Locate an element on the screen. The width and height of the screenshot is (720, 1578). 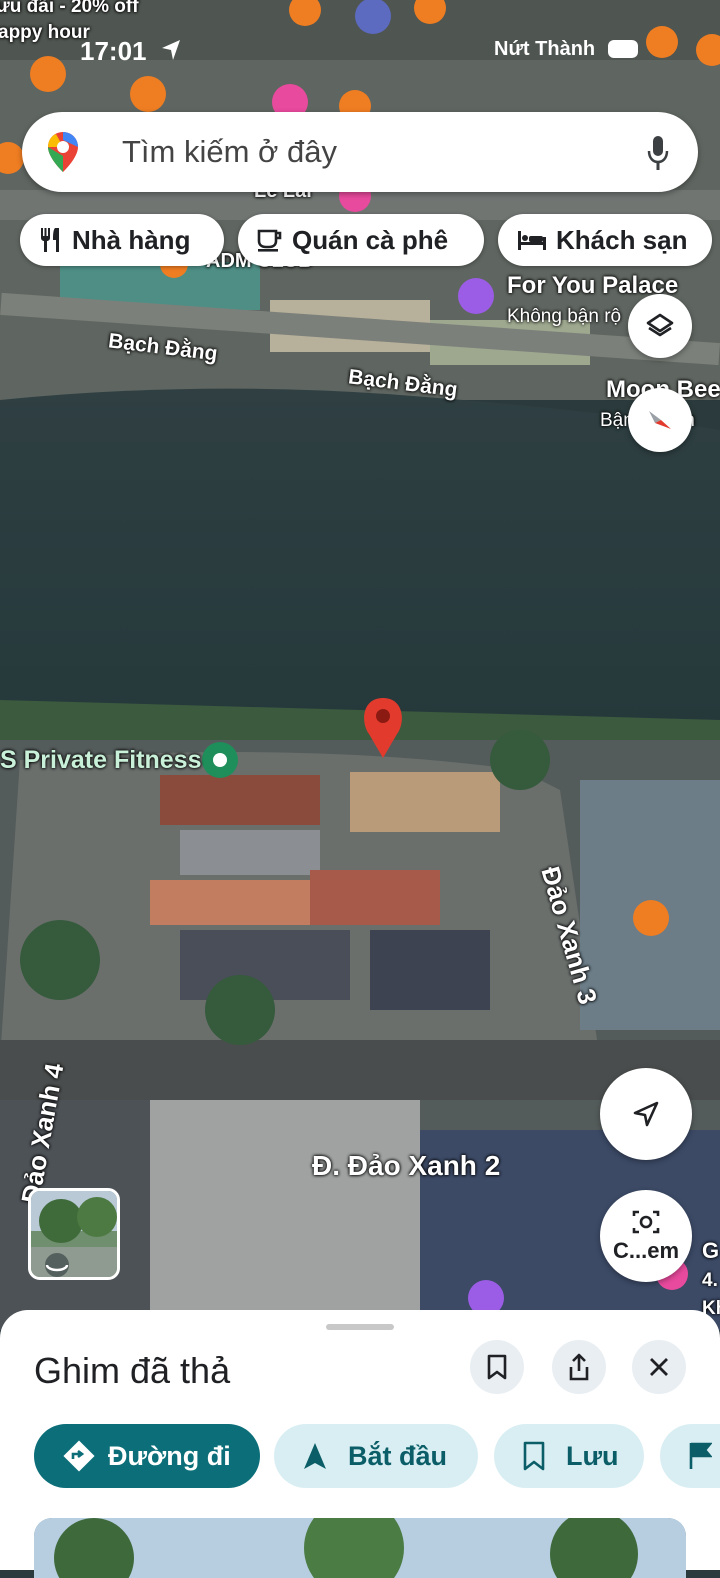
label-action-button is located at coordinates (690, 1456).